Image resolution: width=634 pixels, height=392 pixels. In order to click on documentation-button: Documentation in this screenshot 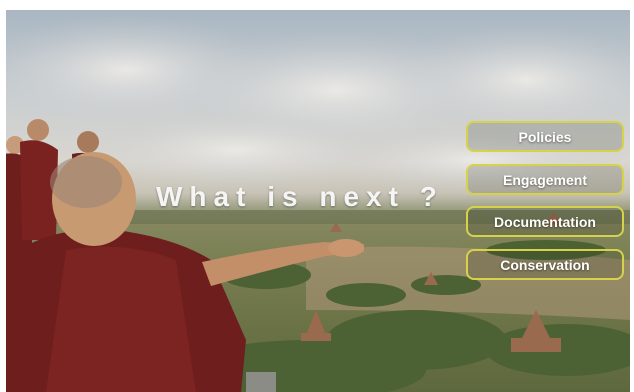, I will do `click(545, 221)`.